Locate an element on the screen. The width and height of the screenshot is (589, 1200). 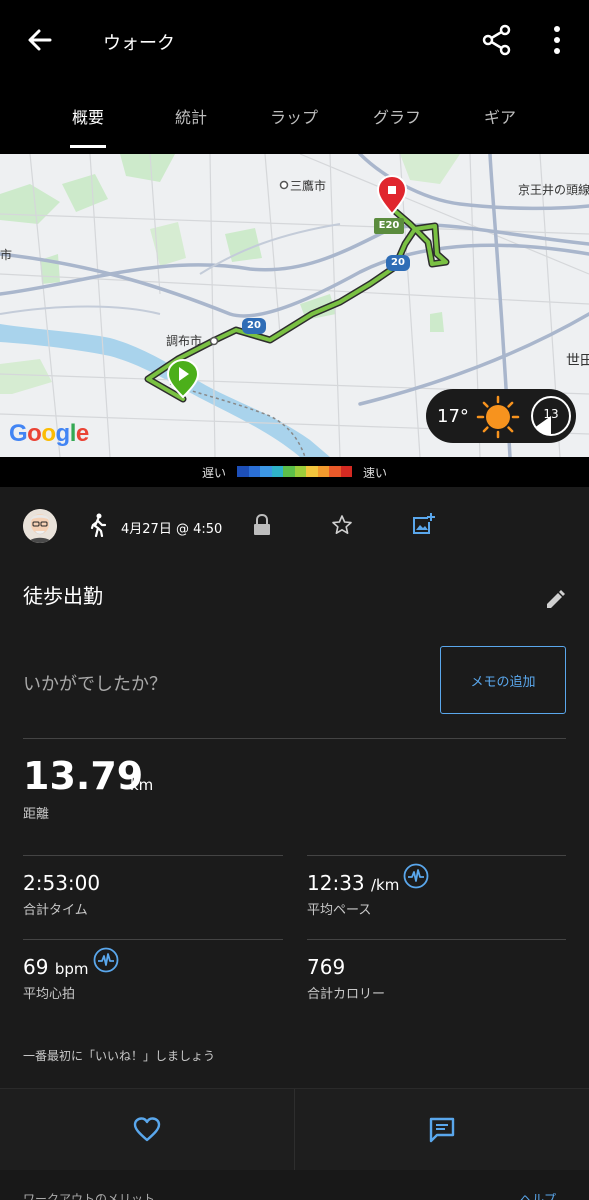
total-time-label: 合計タイム is located at coordinates (55, 910).